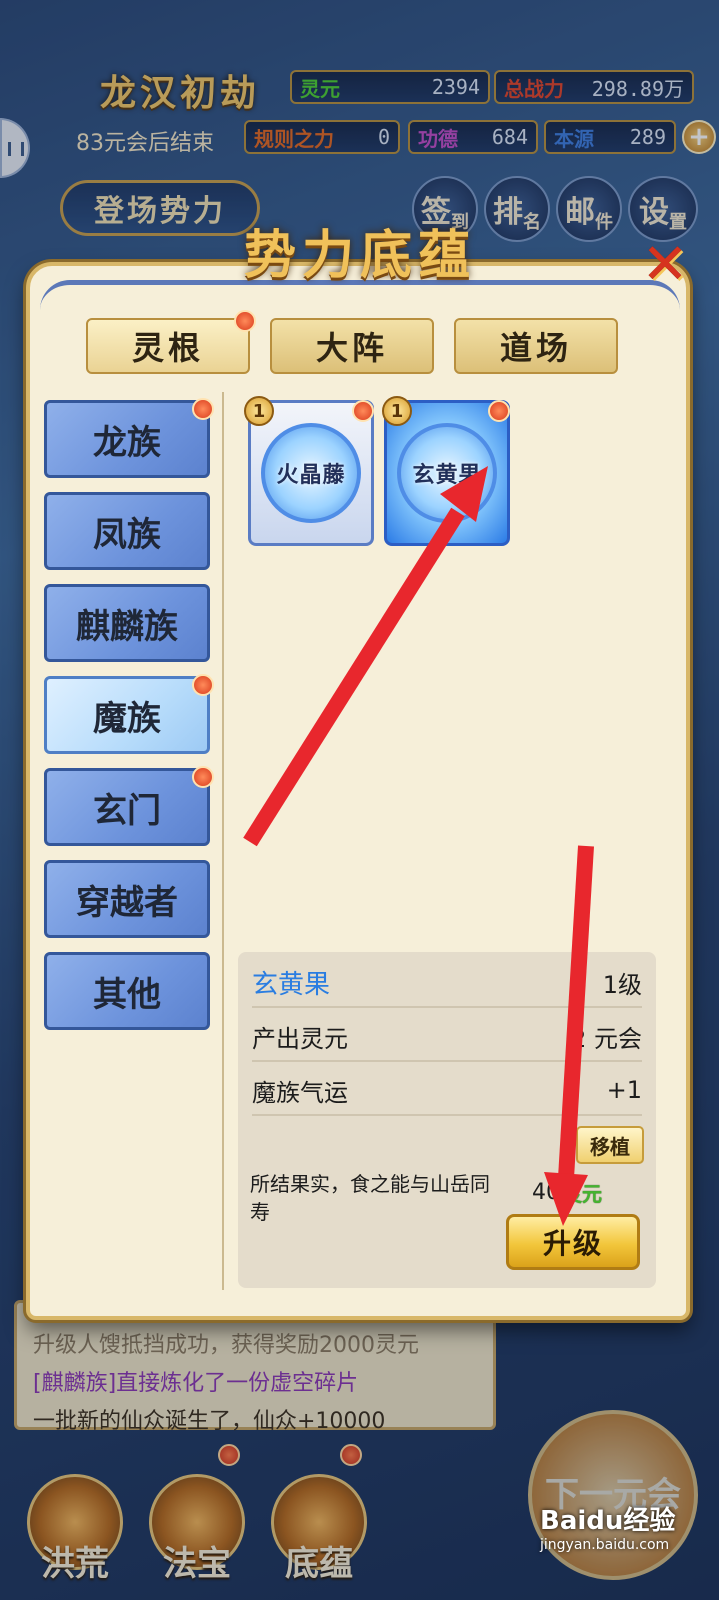  Describe the element at coordinates (447, 1091) in the screenshot. I see `detail-row-fortune: 魔族气运 +1` at that location.